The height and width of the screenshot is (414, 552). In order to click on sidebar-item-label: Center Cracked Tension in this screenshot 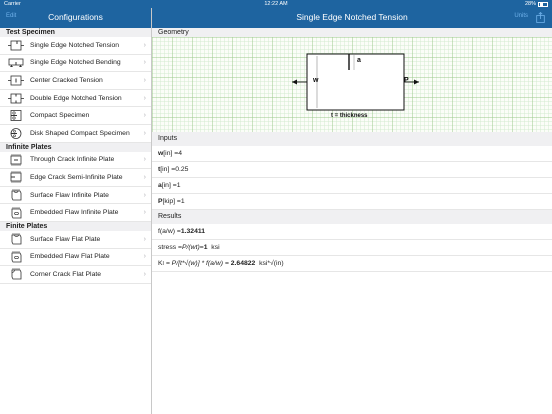, I will do `click(66, 80)`.